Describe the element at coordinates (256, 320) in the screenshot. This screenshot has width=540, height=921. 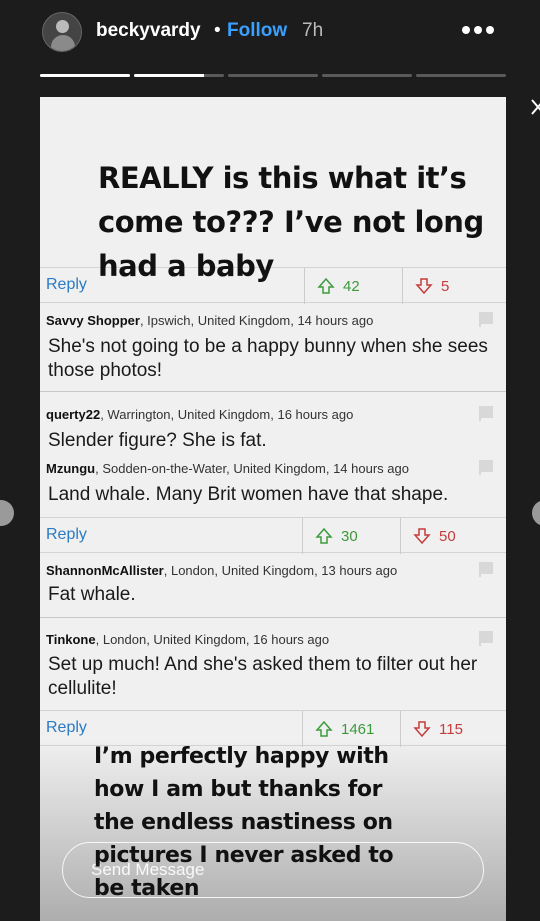
I see `comment-location: , Ipswich, United Kingdom, 14 hours ago` at that location.